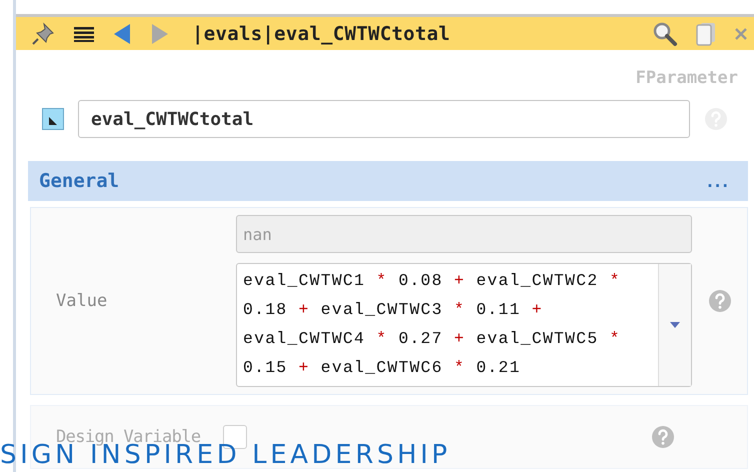 The width and height of the screenshot is (754, 472). I want to click on menu-icon, so click(84, 34).